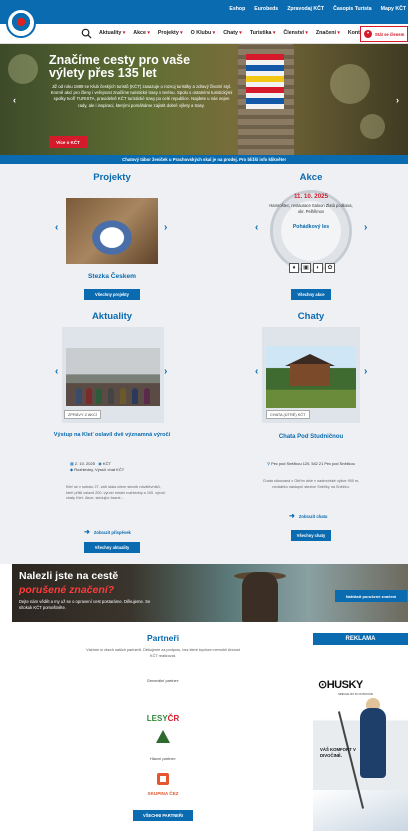 Image resolution: width=408 pixels, height=831 pixels. Describe the element at coordinates (112, 276) in the screenshot. I see `project-caption: Stezka Českem` at that location.